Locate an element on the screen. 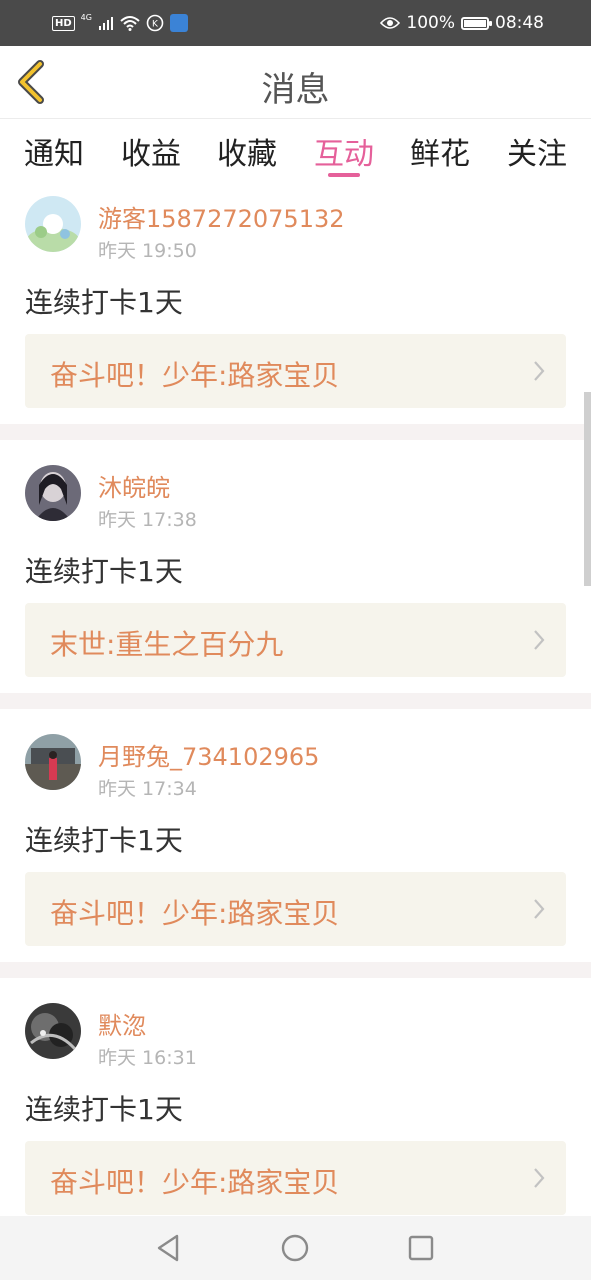 Image resolution: width=591 pixels, height=1280 pixels. tab-earnings: 收益 is located at coordinates (151, 151).